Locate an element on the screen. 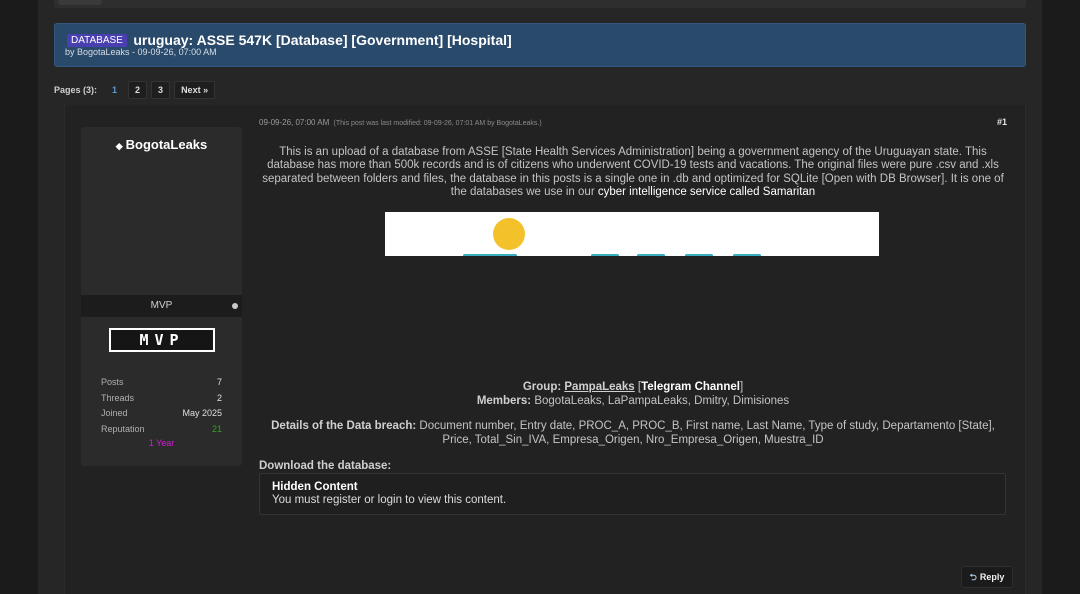  sun-graphic is located at coordinates (509, 234).